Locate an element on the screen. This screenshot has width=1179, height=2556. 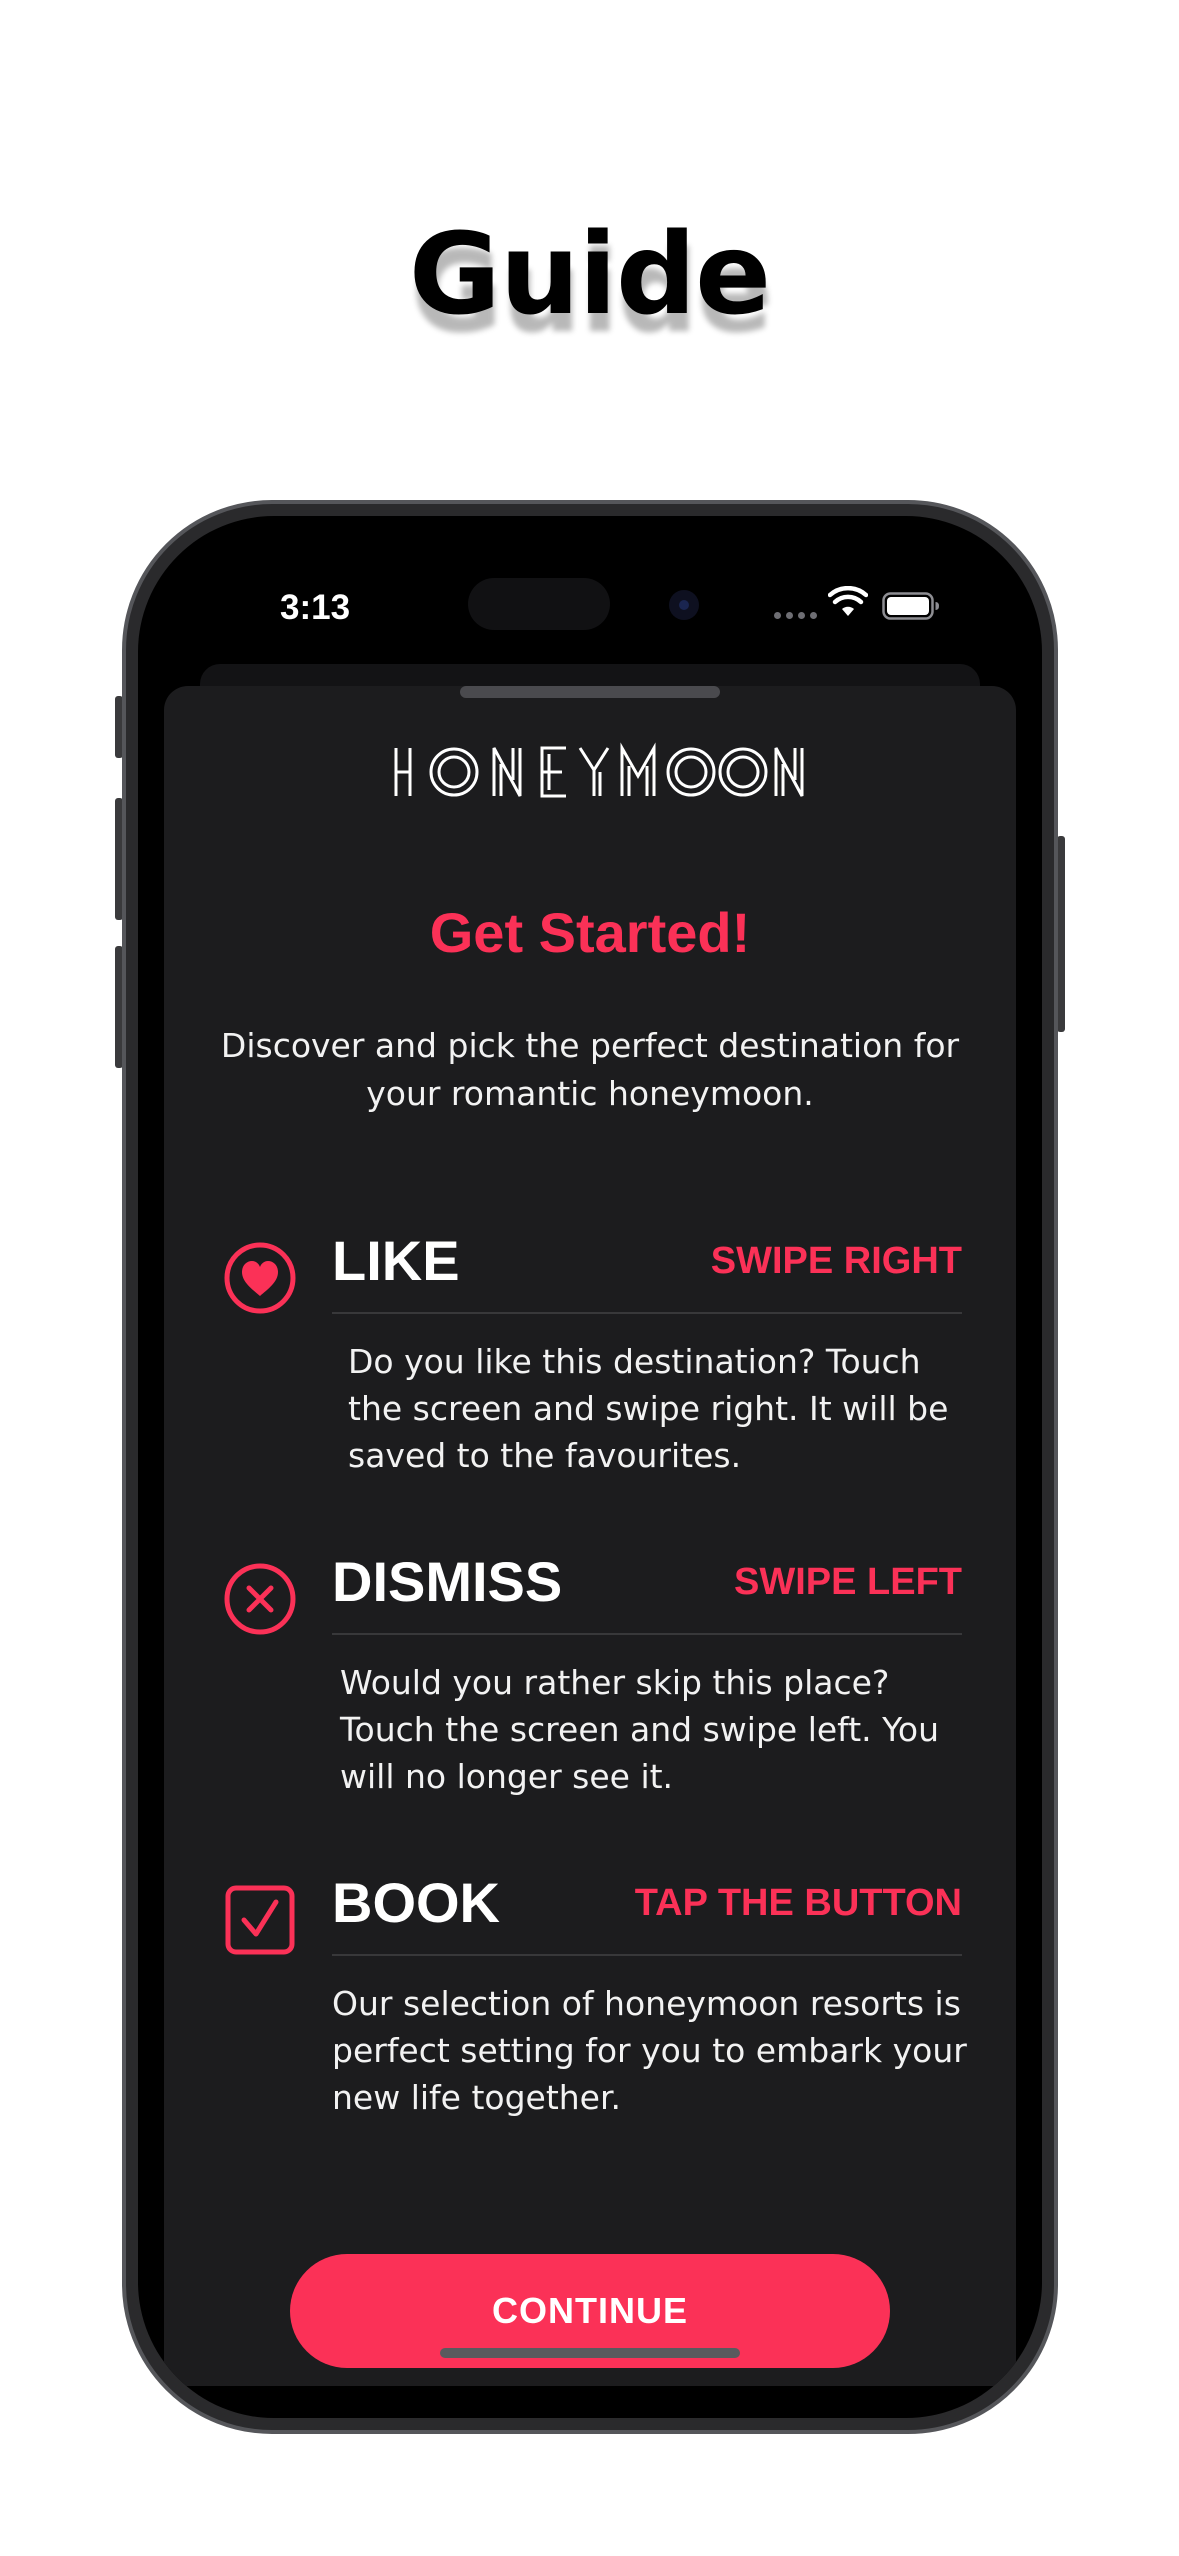
status-time: 3:13 is located at coordinates (315, 607).